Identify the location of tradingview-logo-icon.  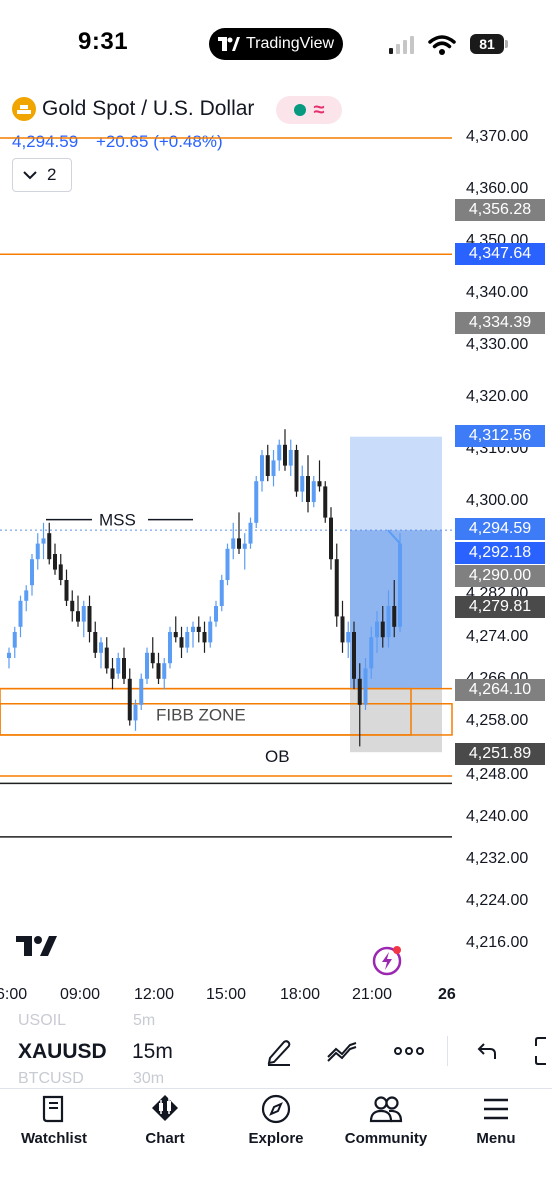
(228, 44).